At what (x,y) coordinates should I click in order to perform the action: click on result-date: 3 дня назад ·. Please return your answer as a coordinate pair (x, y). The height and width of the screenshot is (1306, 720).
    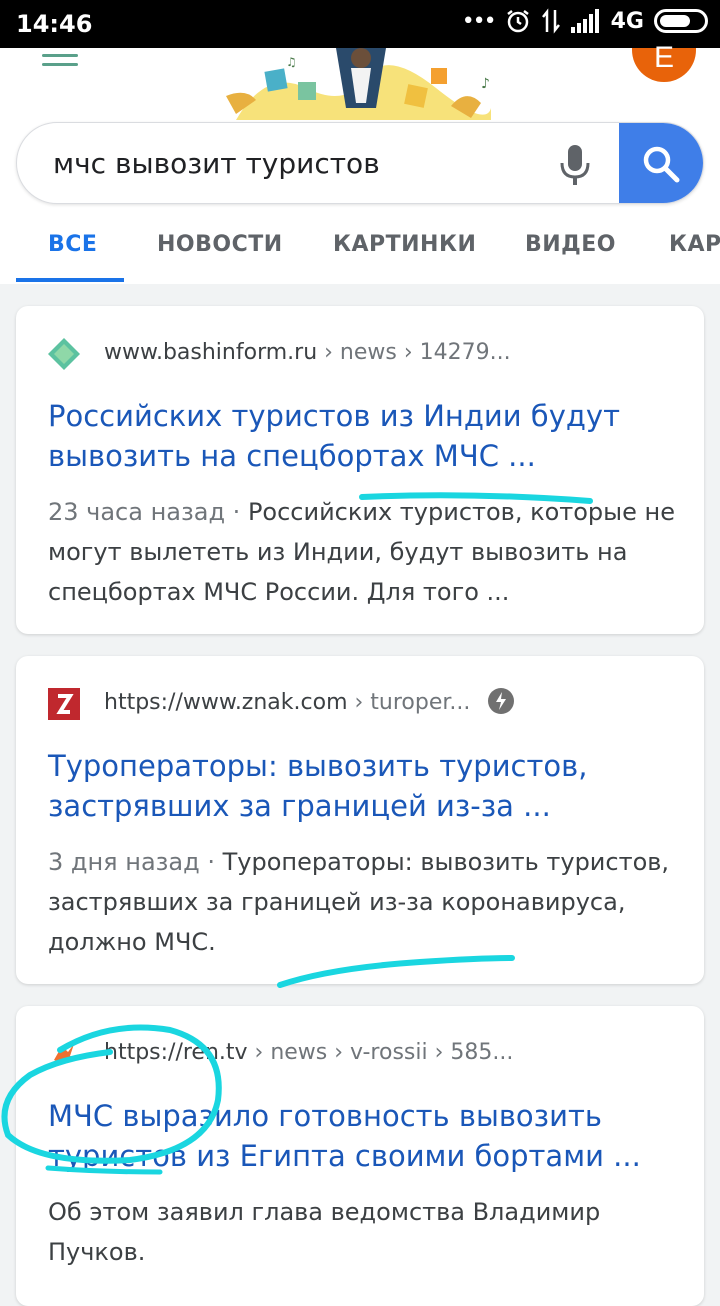
    Looking at the image, I should click on (135, 862).